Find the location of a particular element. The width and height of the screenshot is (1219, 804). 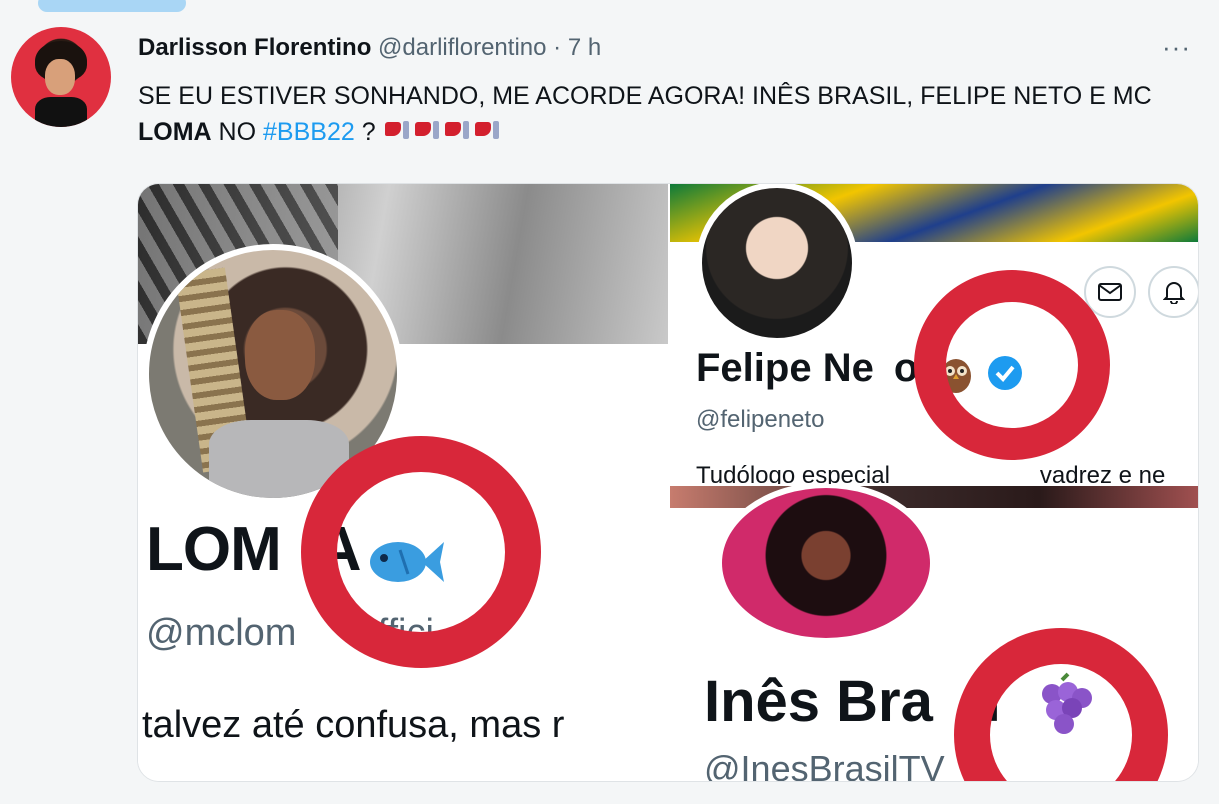

felipe-display-name: Felipe Ne o is located at coordinates (807, 368).